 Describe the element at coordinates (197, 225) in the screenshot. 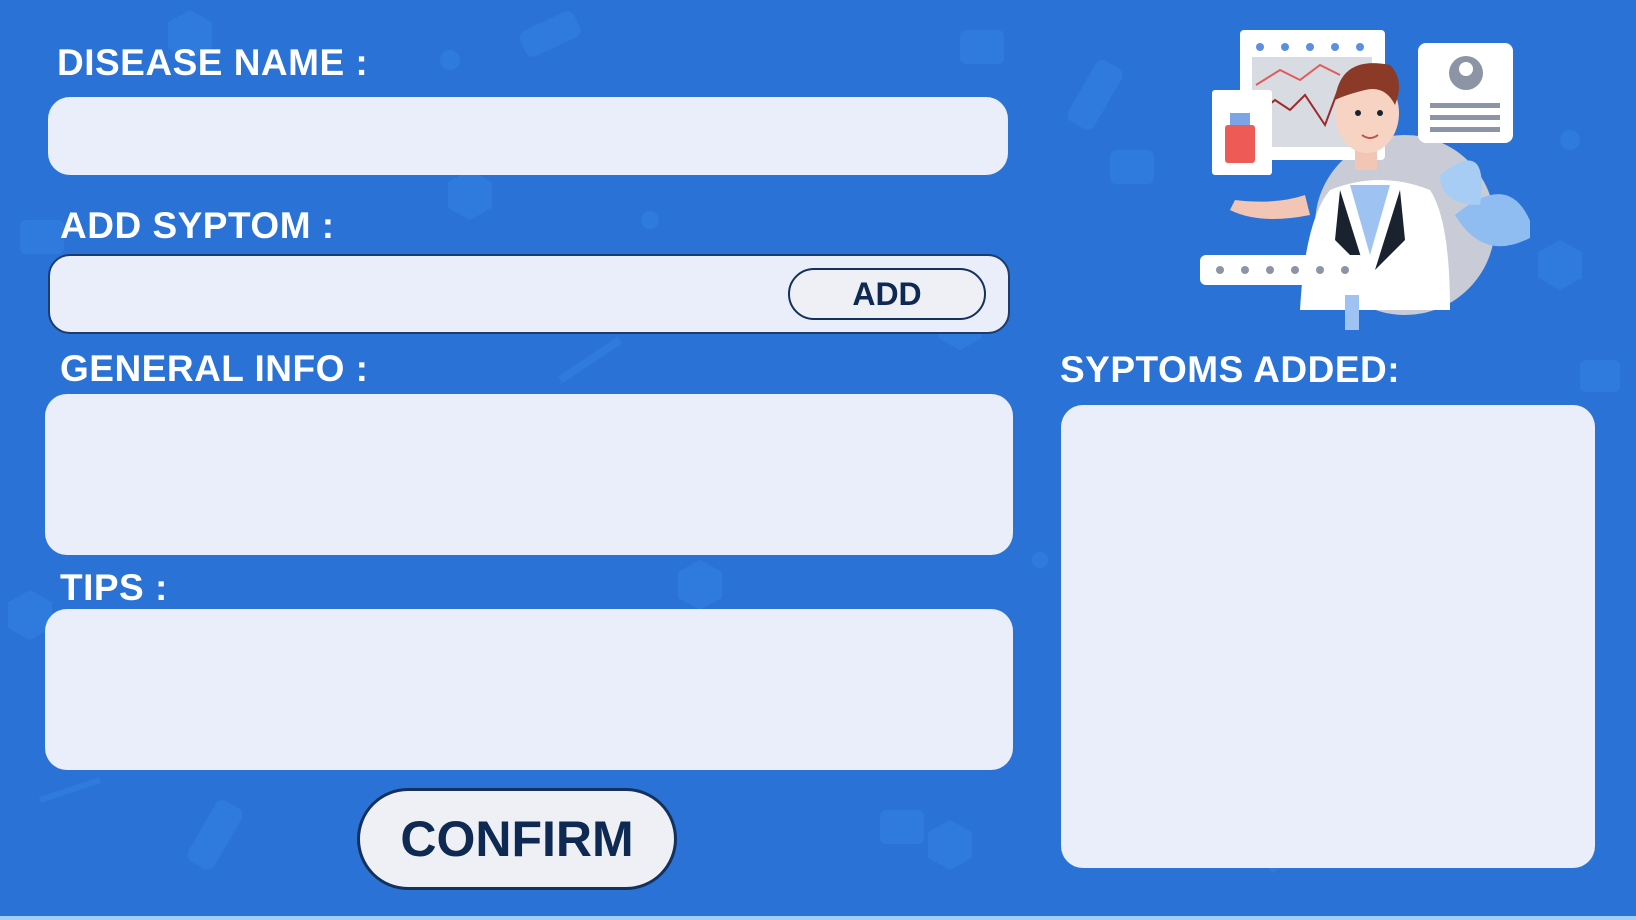

I see `add-symptom-label: ADD SYPTOM :` at that location.